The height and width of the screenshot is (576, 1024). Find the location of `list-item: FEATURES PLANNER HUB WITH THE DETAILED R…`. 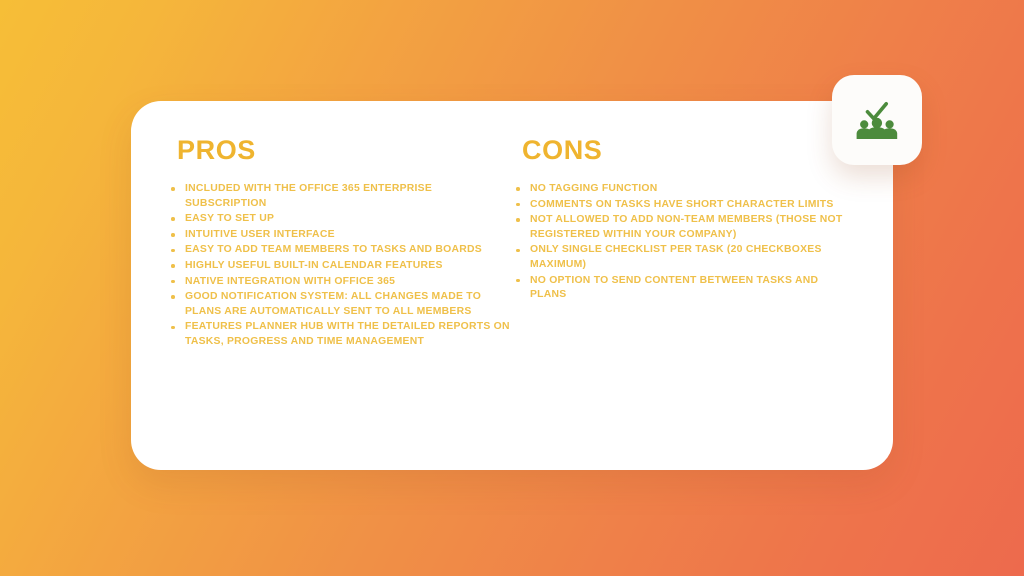

list-item: FEATURES PLANNER HUB WITH THE DETAILED R… is located at coordinates (339, 334).